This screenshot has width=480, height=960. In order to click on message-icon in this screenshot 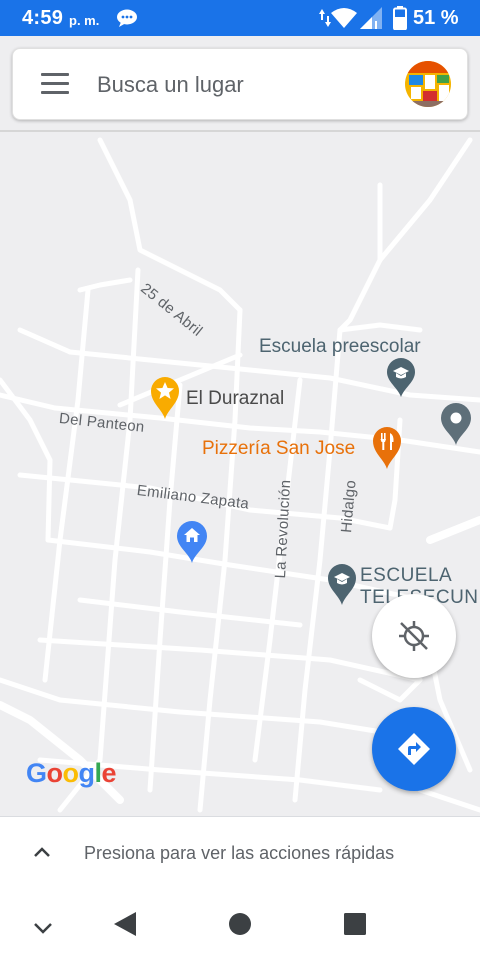, I will do `click(127, 18)`.